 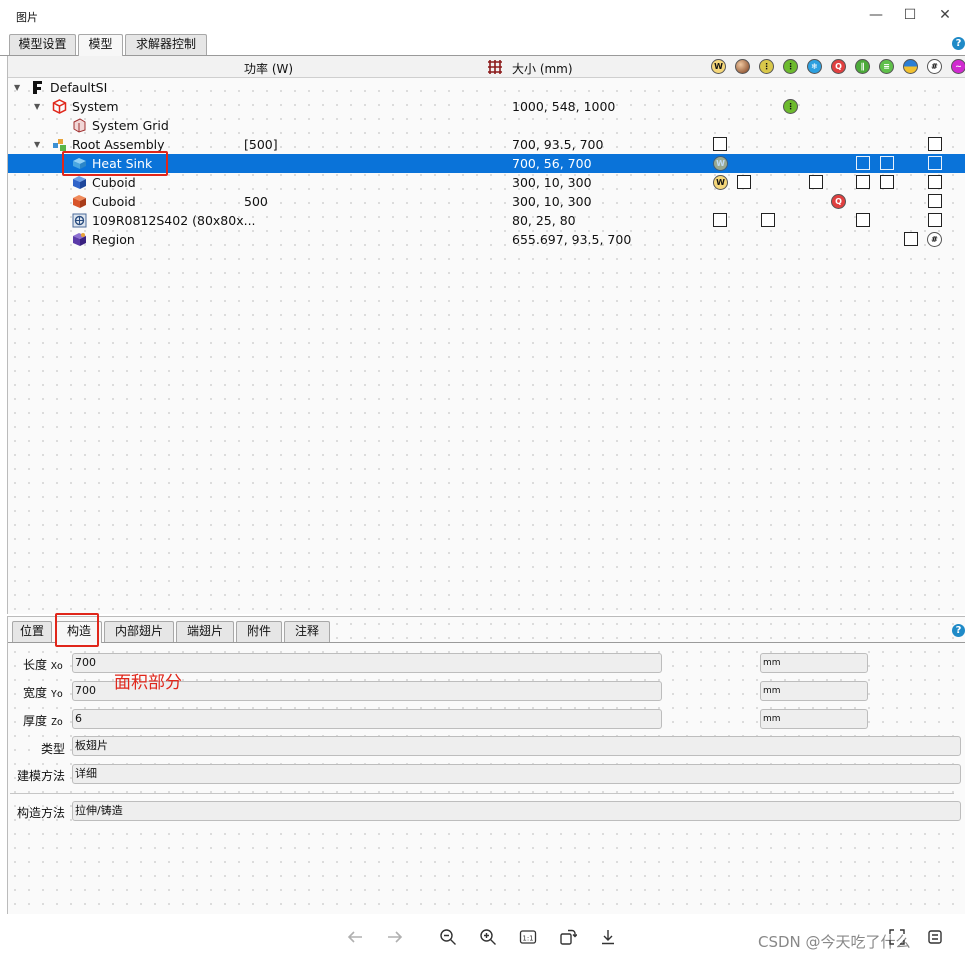 I want to click on fan-icon, so click(x=79, y=220).